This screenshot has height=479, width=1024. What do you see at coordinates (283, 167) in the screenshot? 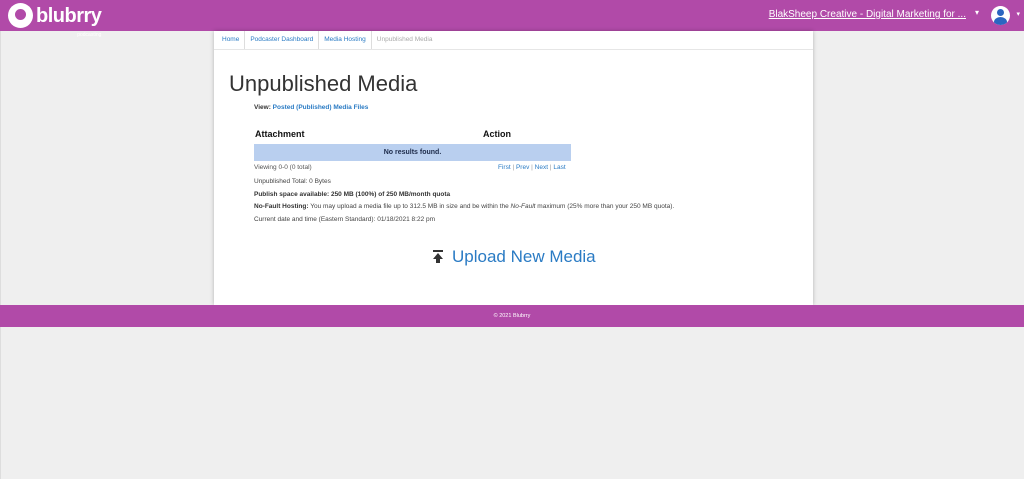
I see `viewing-count: Viewing 0-0 (0 total)` at bounding box center [283, 167].